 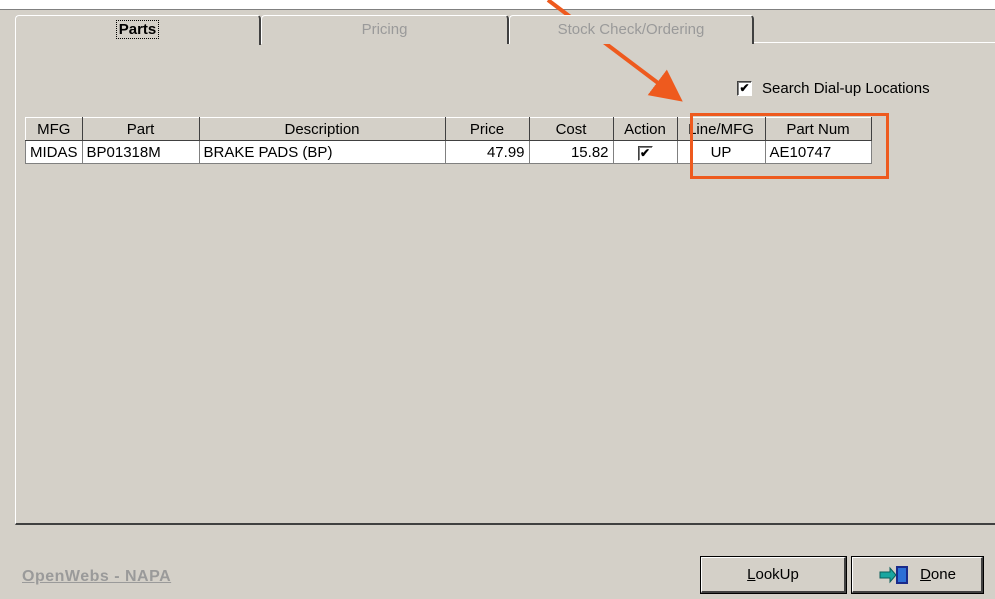 I want to click on col-header-cost: Cost, so click(x=571, y=129).